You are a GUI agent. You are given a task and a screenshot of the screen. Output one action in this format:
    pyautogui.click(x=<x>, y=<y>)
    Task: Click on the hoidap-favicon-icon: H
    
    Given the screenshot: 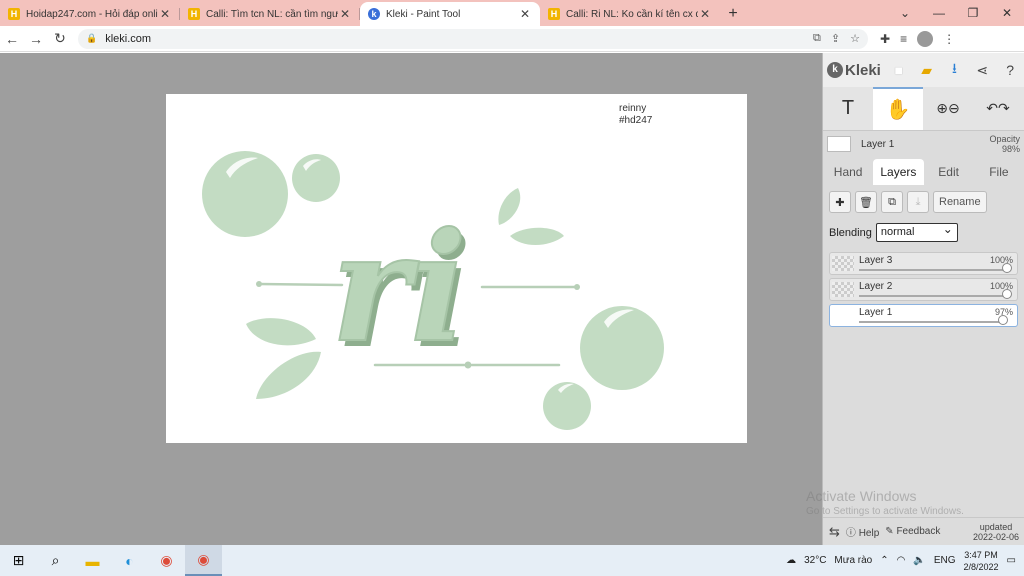 What is the action you would take?
    pyautogui.click(x=554, y=14)
    